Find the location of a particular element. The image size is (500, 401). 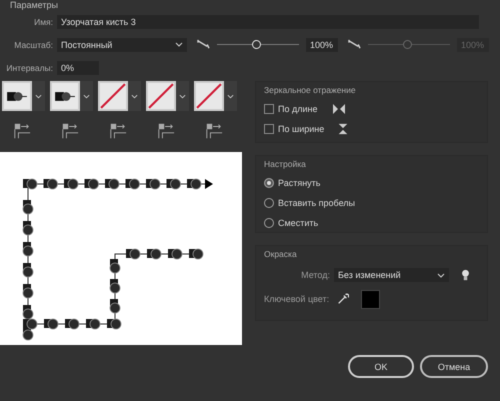

scale-dropdown: Постоянный is located at coordinates (122, 45).